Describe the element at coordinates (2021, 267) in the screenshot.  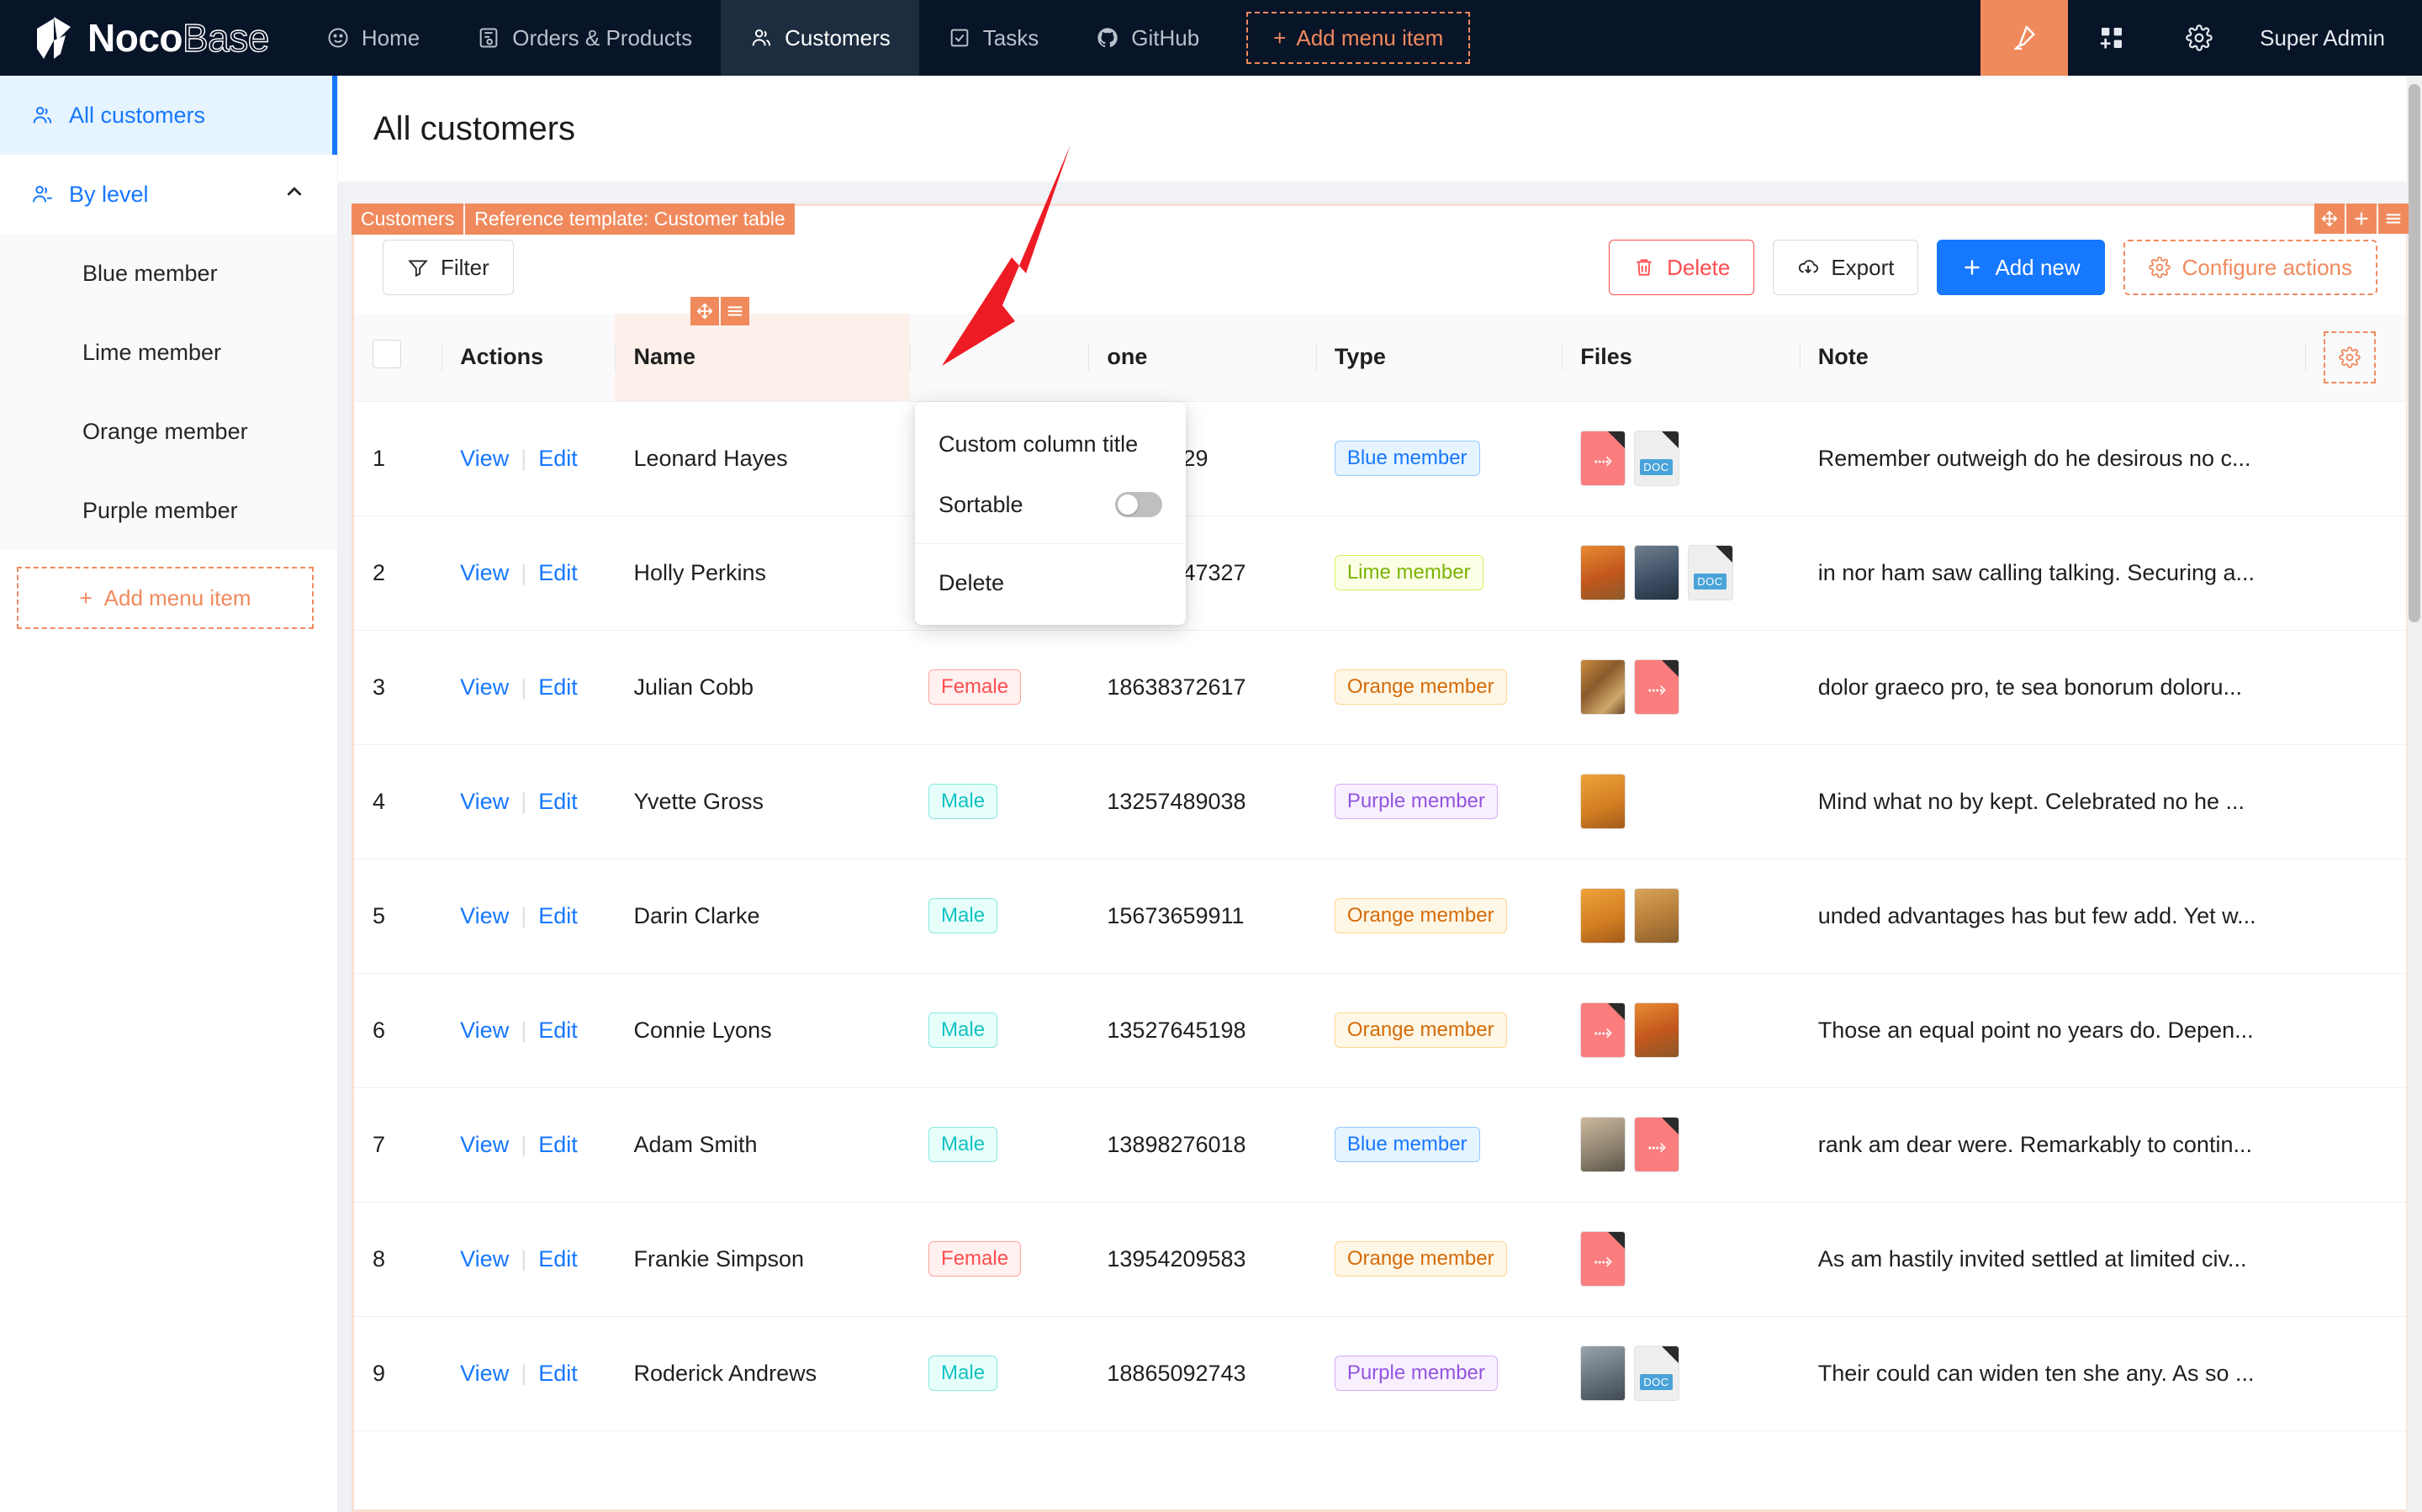
I see `add-new-button: Add new` at that location.